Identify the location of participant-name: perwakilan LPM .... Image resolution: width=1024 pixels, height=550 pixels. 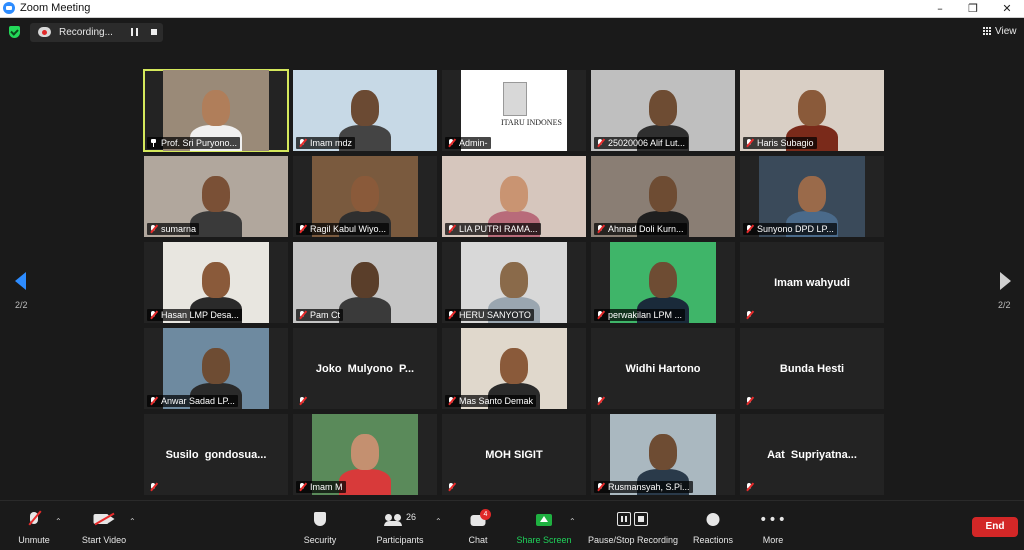
(645, 315).